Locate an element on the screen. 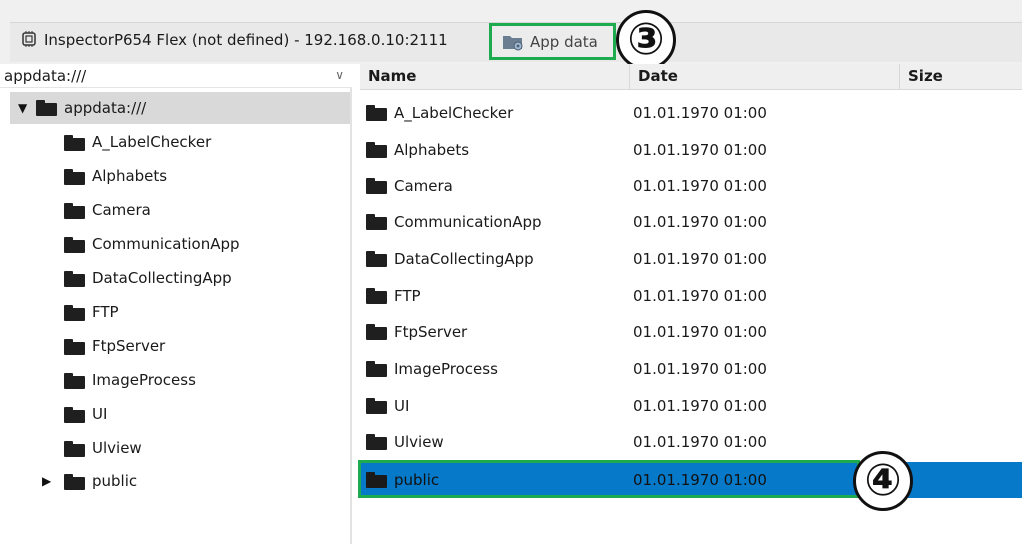 This screenshot has height=544, width=1022. app-data-label: App data is located at coordinates (564, 42).